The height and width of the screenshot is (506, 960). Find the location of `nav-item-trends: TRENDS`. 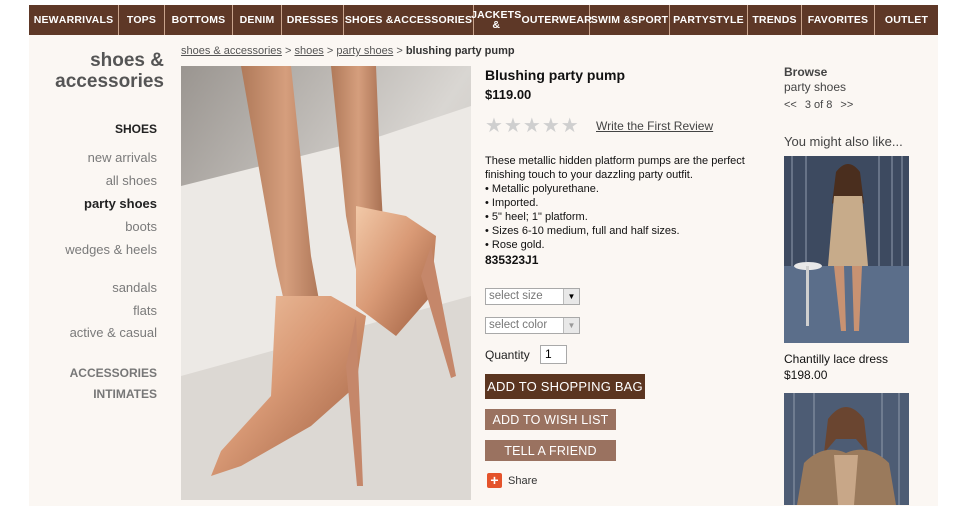

nav-item-trends: TRENDS is located at coordinates (775, 20).